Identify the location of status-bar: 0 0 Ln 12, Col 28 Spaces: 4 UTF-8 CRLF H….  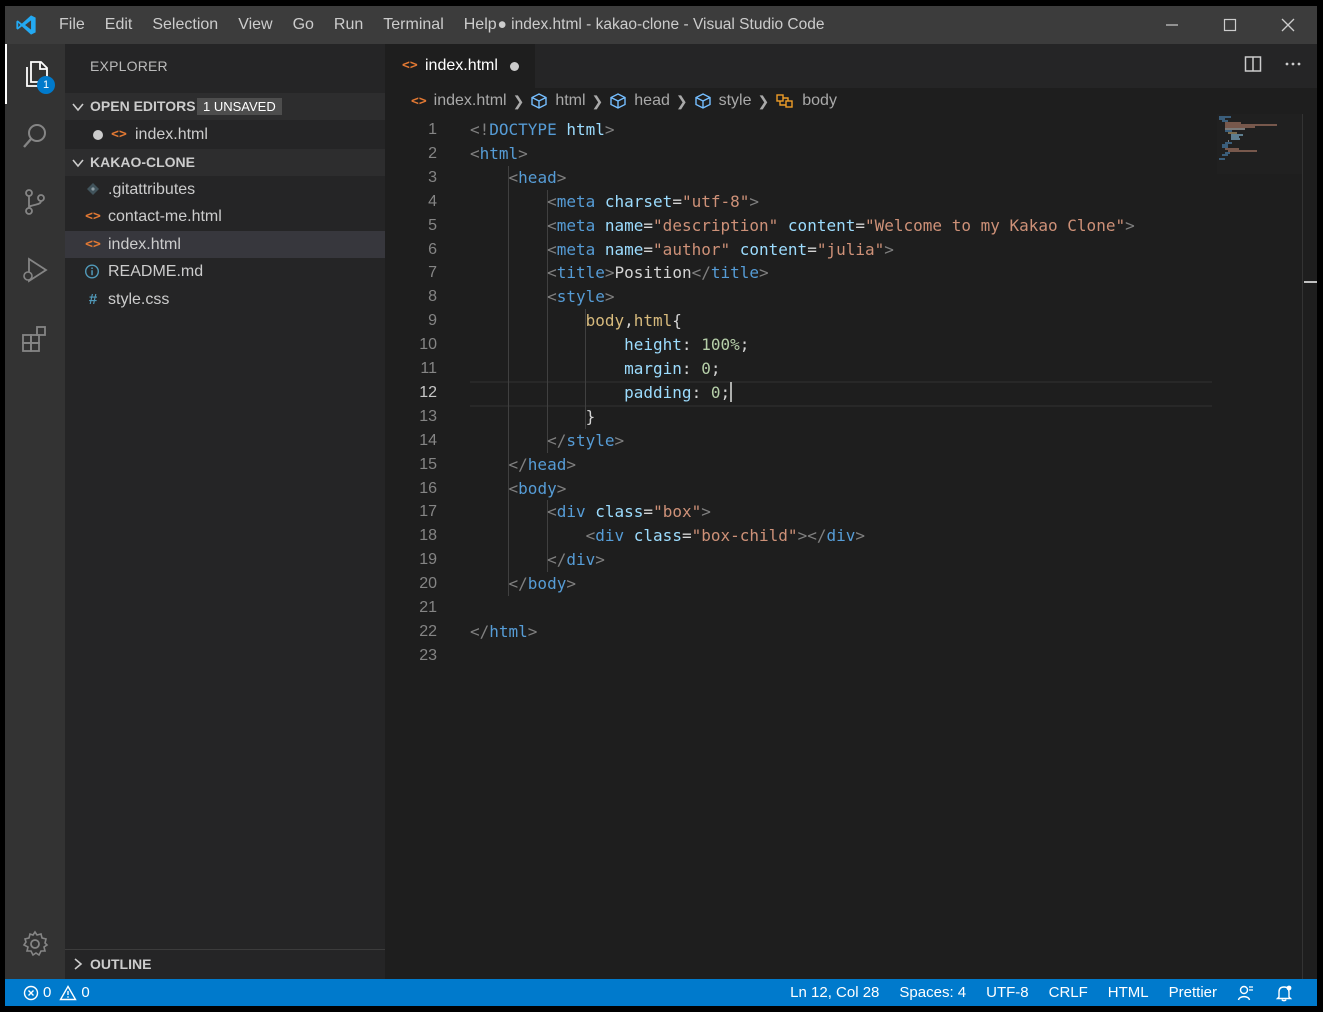
(661, 992).